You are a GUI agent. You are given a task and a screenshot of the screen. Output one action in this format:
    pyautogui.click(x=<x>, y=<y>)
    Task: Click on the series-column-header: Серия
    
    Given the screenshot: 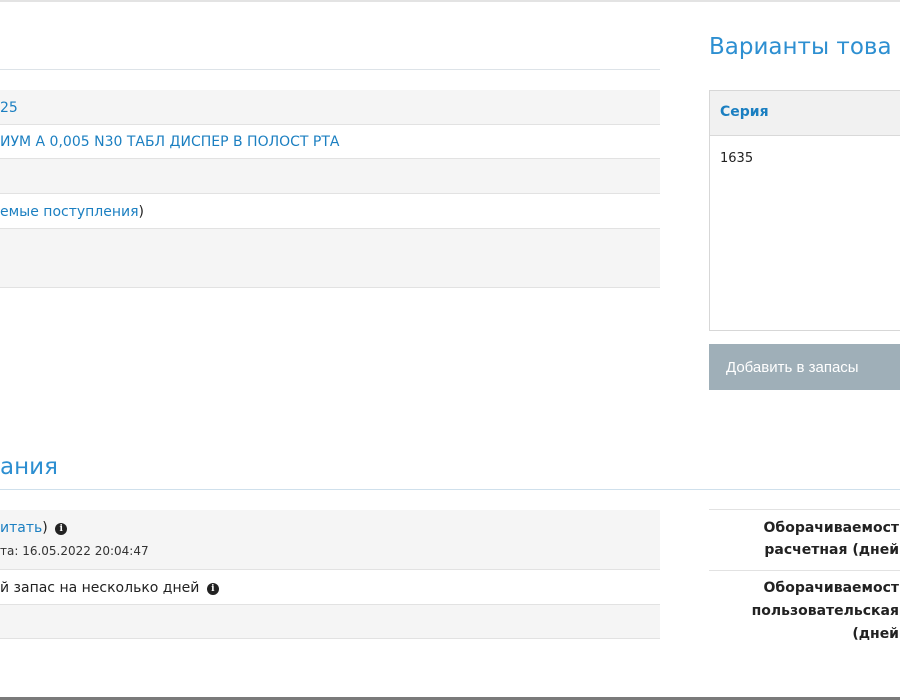 What is the action you would take?
    pyautogui.click(x=744, y=112)
    